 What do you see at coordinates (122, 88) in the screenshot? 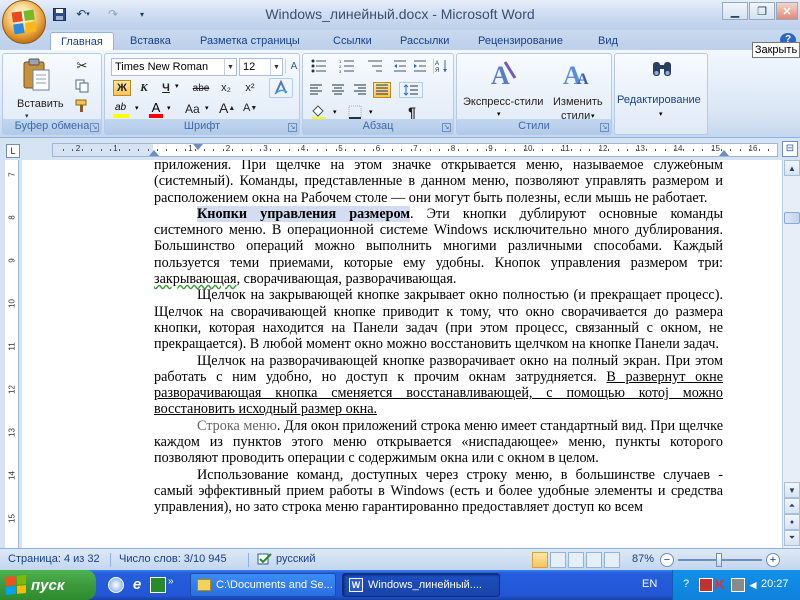
I see `bold-button: Ж` at bounding box center [122, 88].